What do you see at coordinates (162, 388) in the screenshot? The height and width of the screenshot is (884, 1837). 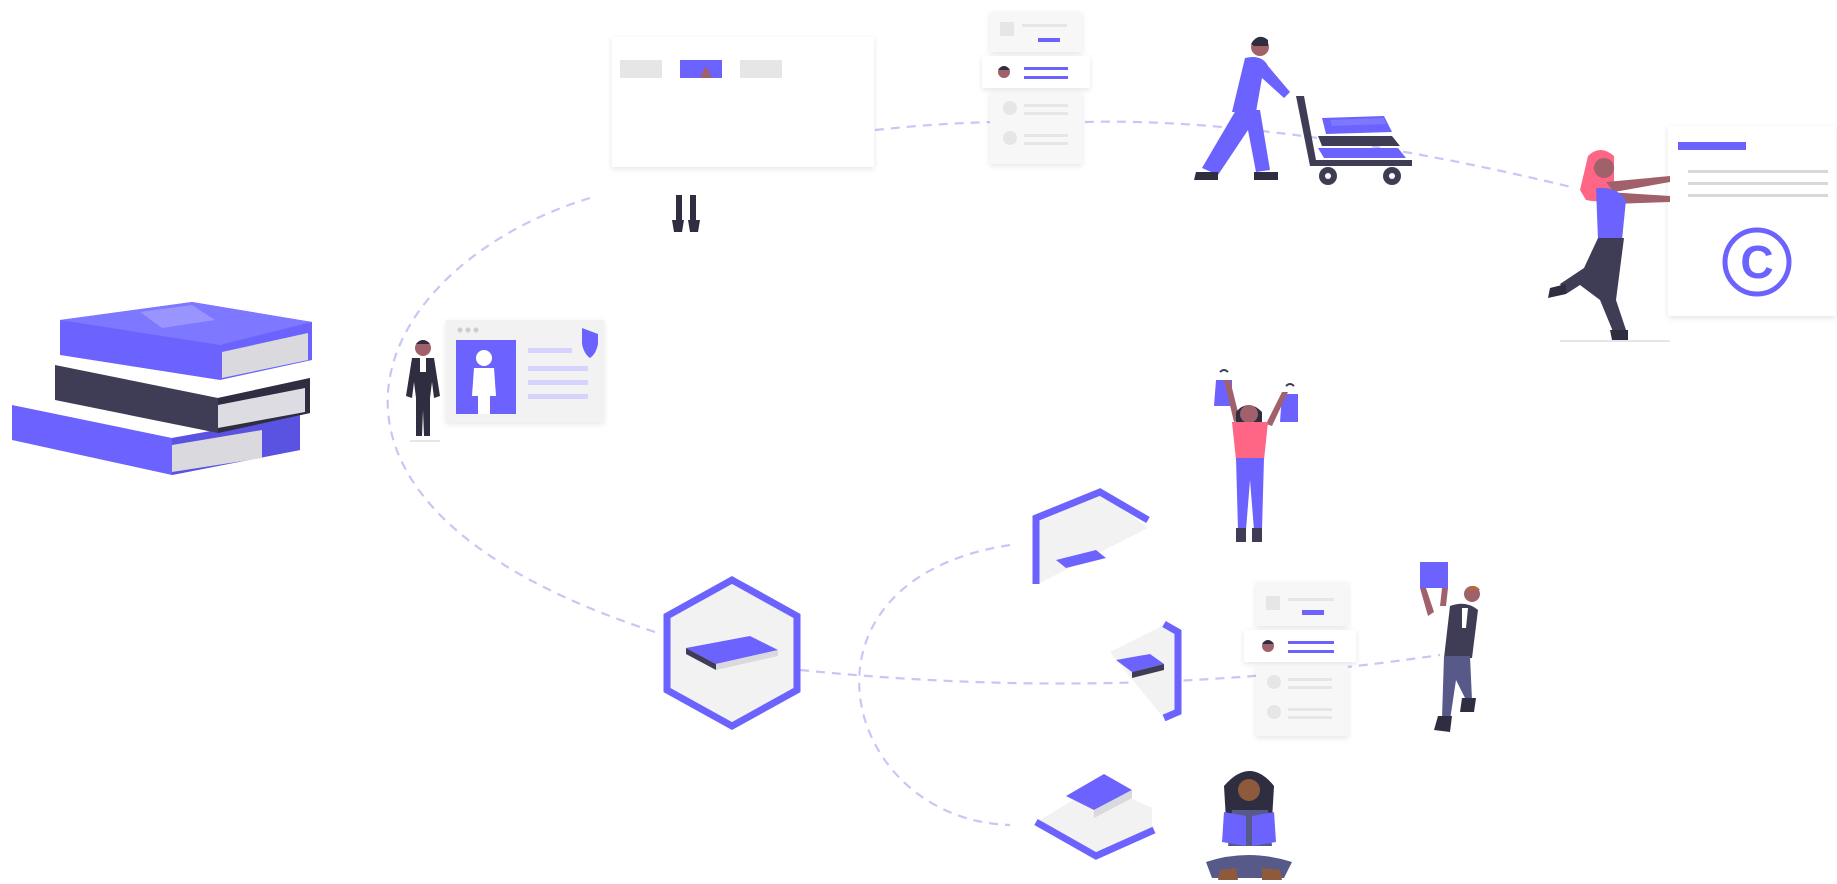 I see `book-stack-illustration` at bounding box center [162, 388].